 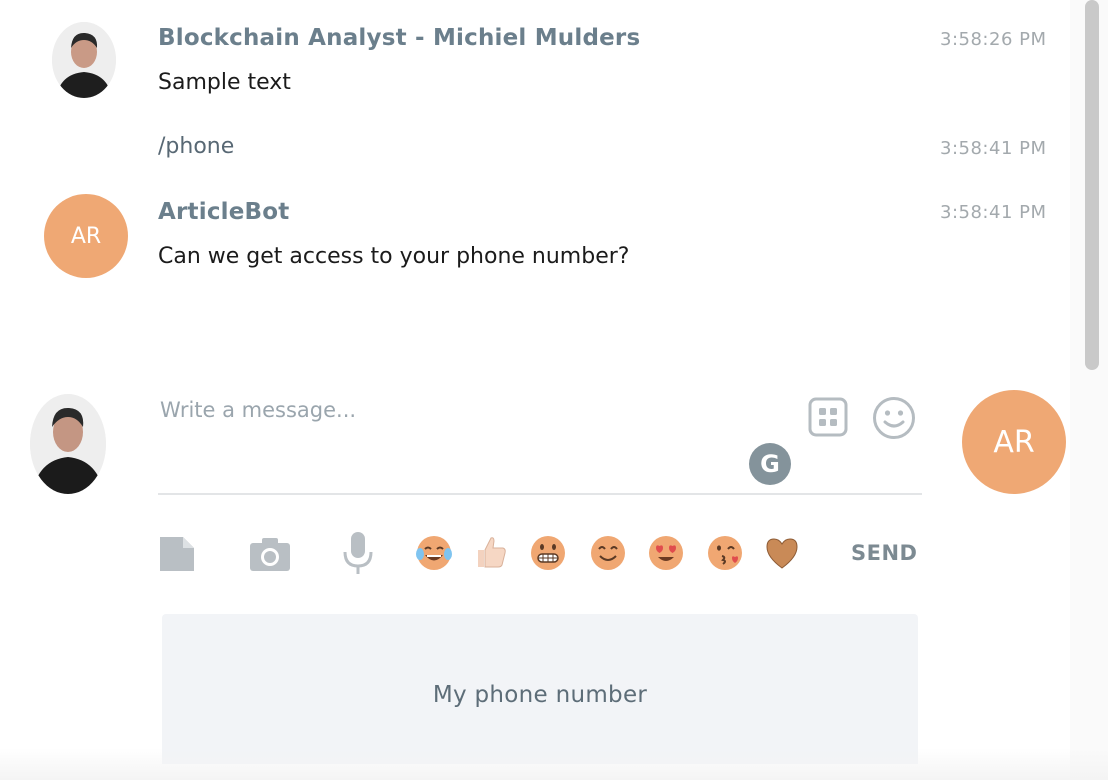 What do you see at coordinates (224, 82) in the screenshot?
I see `message-text: Sample text` at bounding box center [224, 82].